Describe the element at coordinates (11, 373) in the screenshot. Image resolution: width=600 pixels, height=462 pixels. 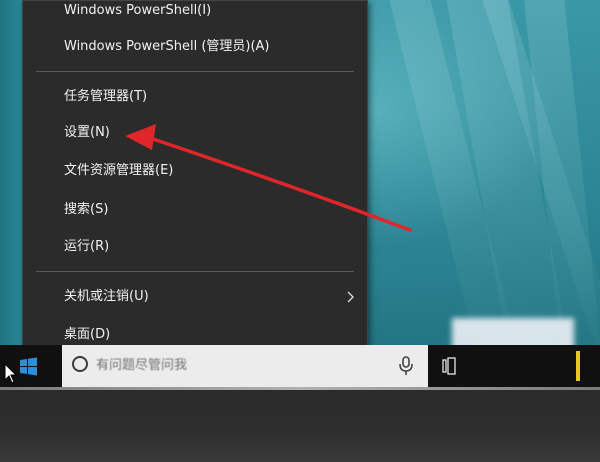
I see `mouse-pointer-icon` at that location.